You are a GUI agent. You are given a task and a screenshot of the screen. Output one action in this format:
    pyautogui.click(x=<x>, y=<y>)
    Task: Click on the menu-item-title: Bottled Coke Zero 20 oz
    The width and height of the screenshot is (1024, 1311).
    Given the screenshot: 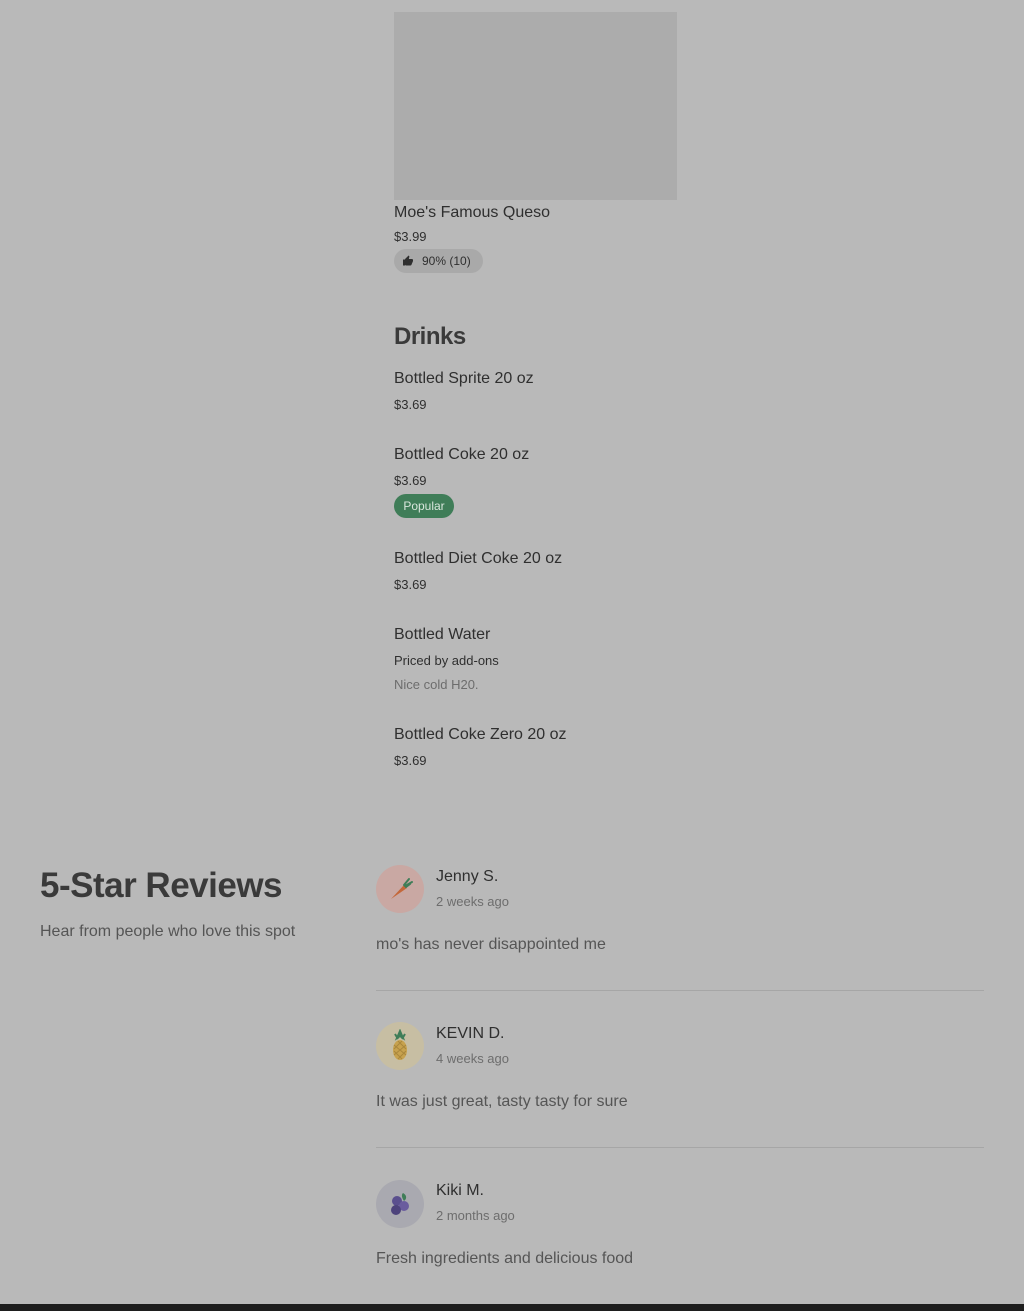 What is the action you would take?
    pyautogui.click(x=480, y=735)
    